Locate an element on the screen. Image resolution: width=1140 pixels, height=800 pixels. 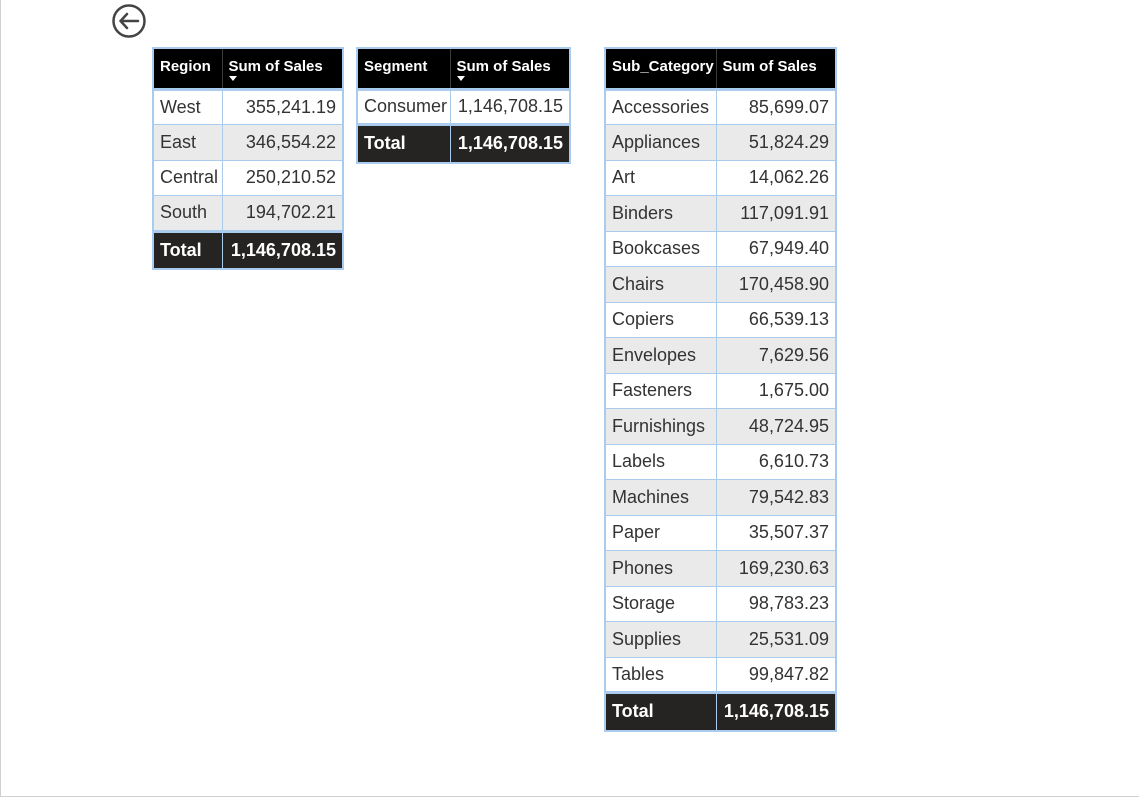
table-row: Appliances 51,824.29 is located at coordinates (720, 142).